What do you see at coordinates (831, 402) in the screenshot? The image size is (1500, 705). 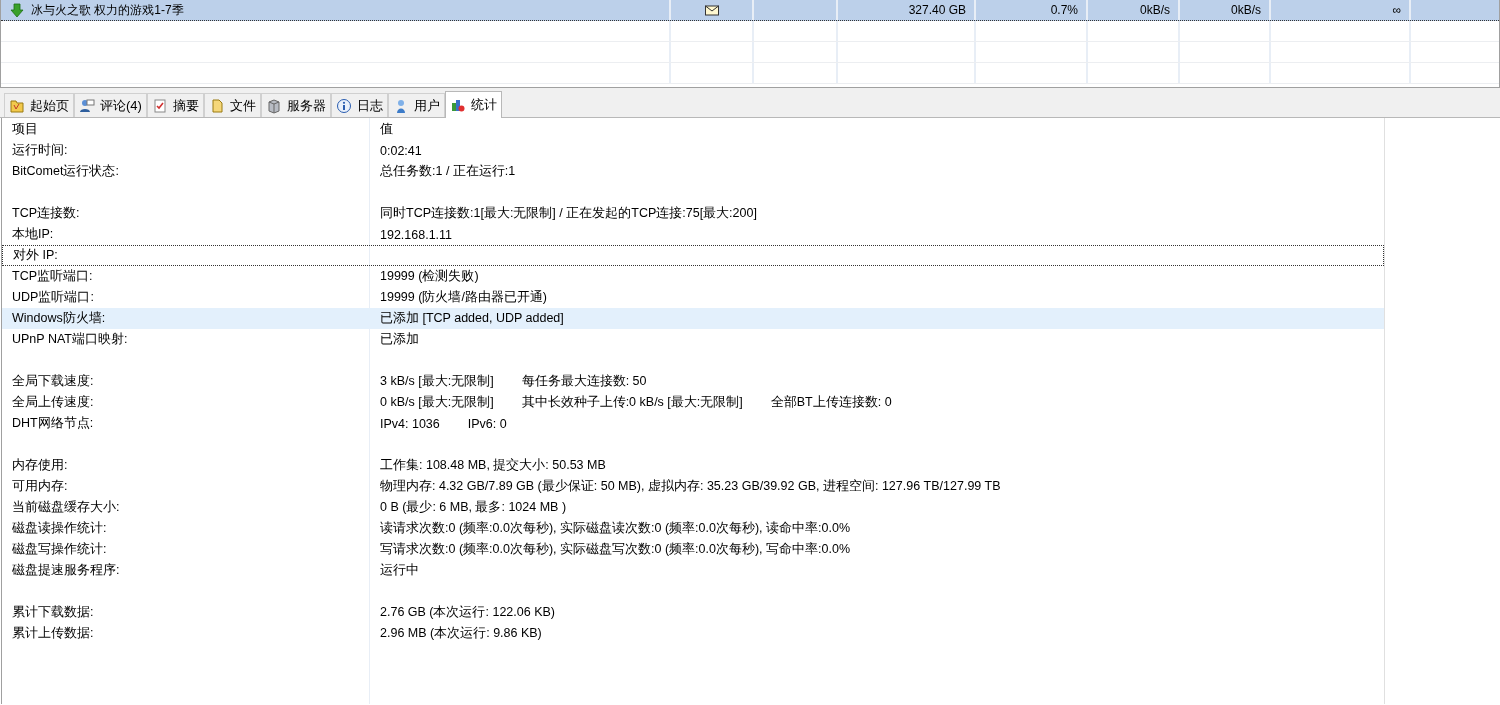 I see `stat-value: 全部BT上传连接数: 0` at bounding box center [831, 402].